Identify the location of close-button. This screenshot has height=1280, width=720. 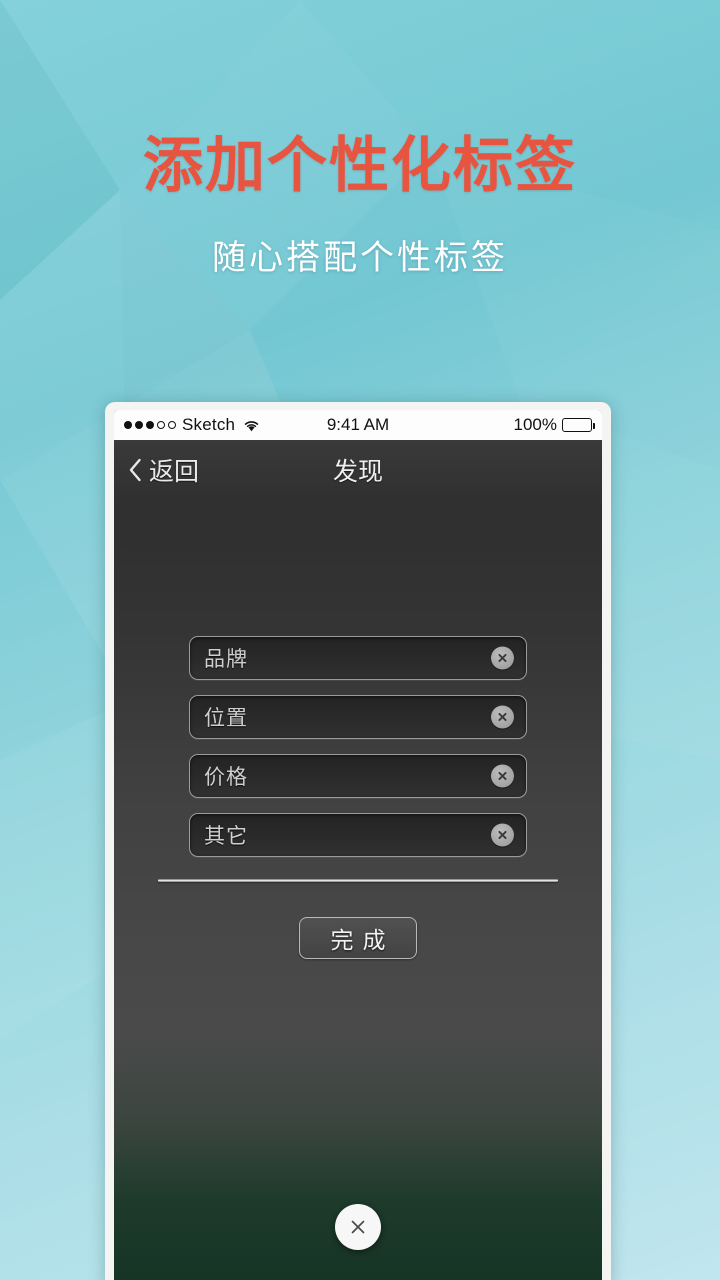
(358, 1227).